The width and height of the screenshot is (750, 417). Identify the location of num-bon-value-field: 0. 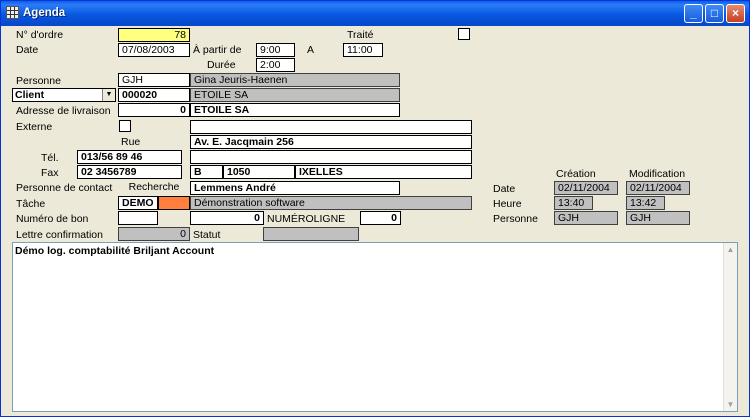
(227, 218).